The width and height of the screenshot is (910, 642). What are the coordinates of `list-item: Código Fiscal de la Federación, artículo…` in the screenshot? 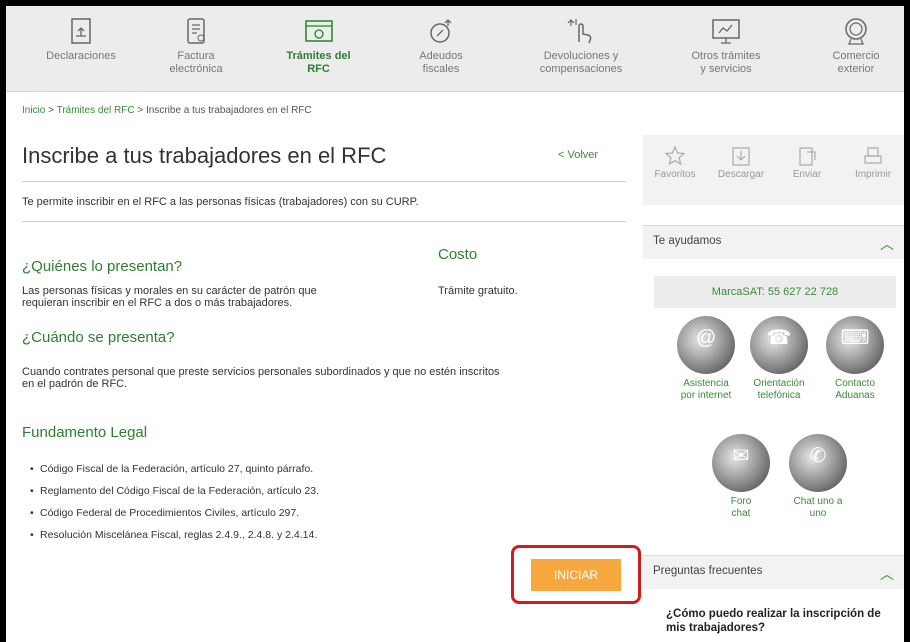 It's located at (174, 474).